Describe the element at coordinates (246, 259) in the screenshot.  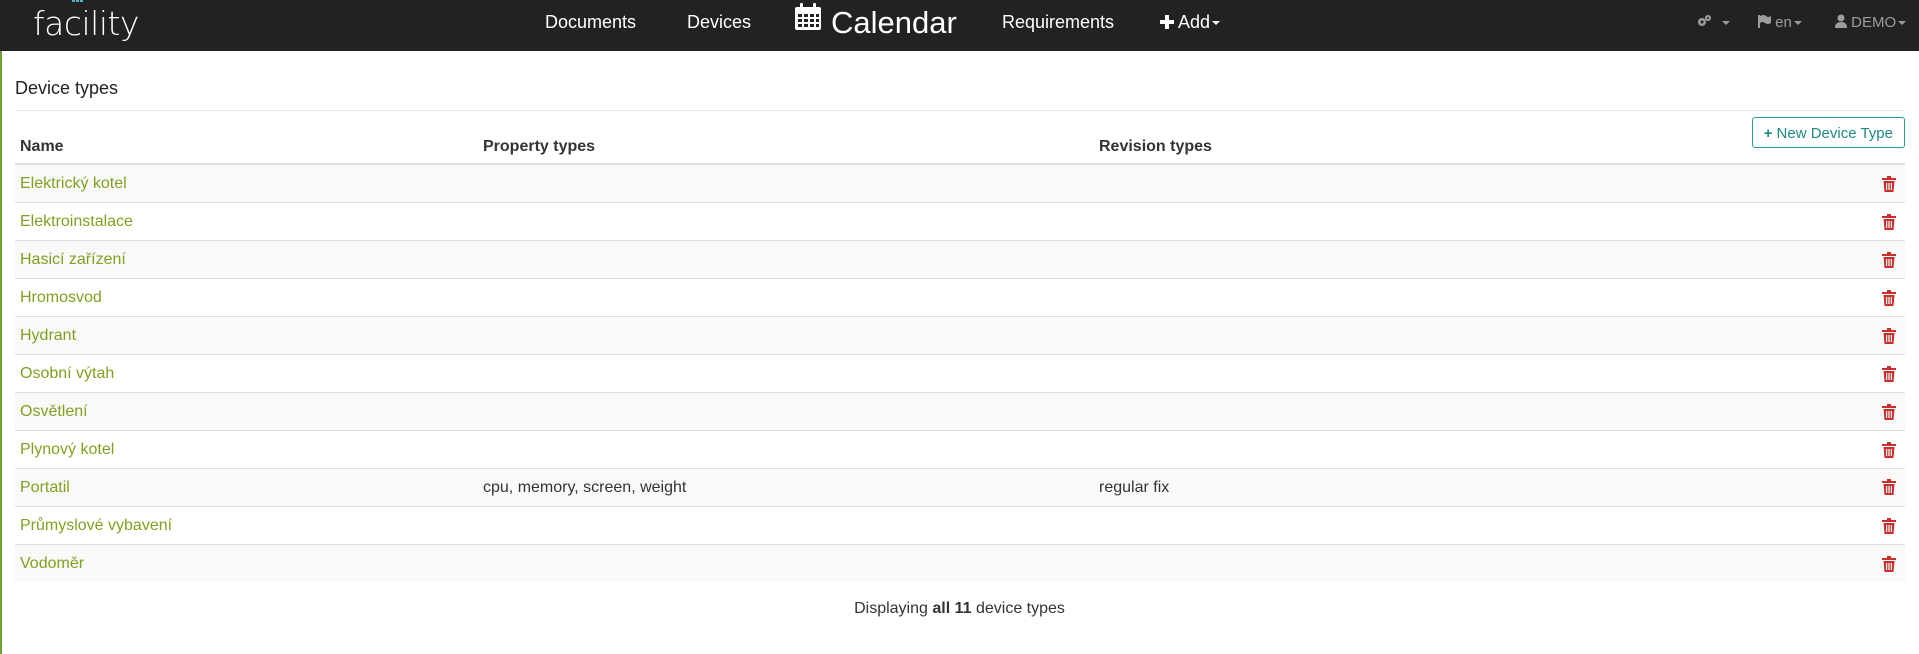
I see `device-type-cell: Hasicí zařízení` at that location.